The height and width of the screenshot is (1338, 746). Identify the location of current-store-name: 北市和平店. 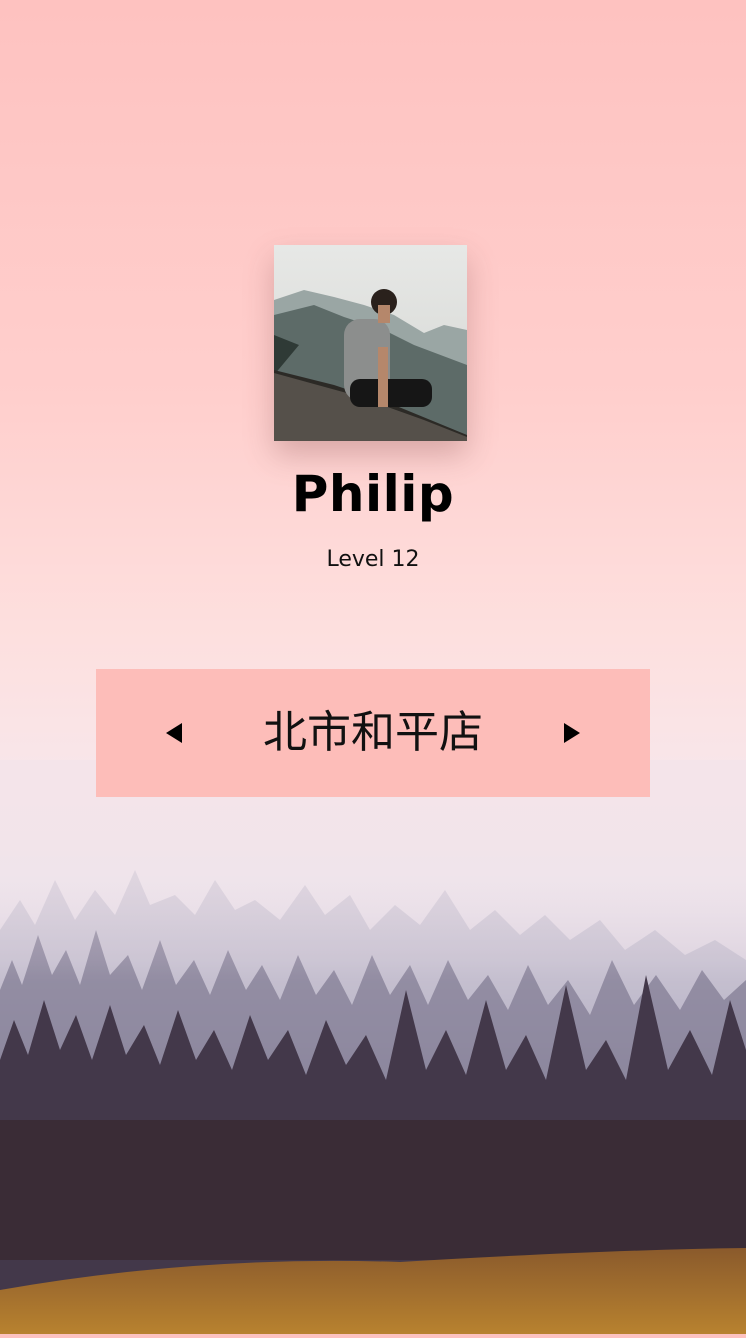
(373, 732).